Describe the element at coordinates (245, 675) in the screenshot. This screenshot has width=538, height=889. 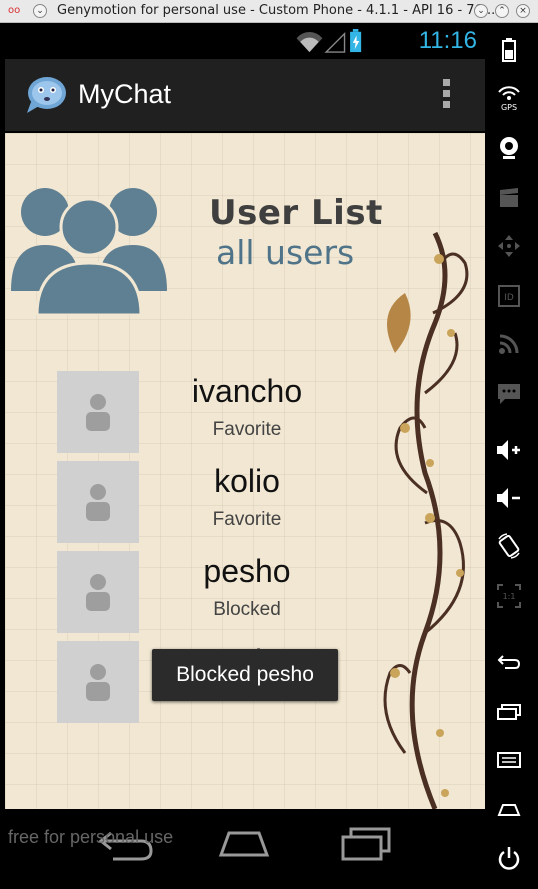
I see `toast-message: Blocked pesho` at that location.